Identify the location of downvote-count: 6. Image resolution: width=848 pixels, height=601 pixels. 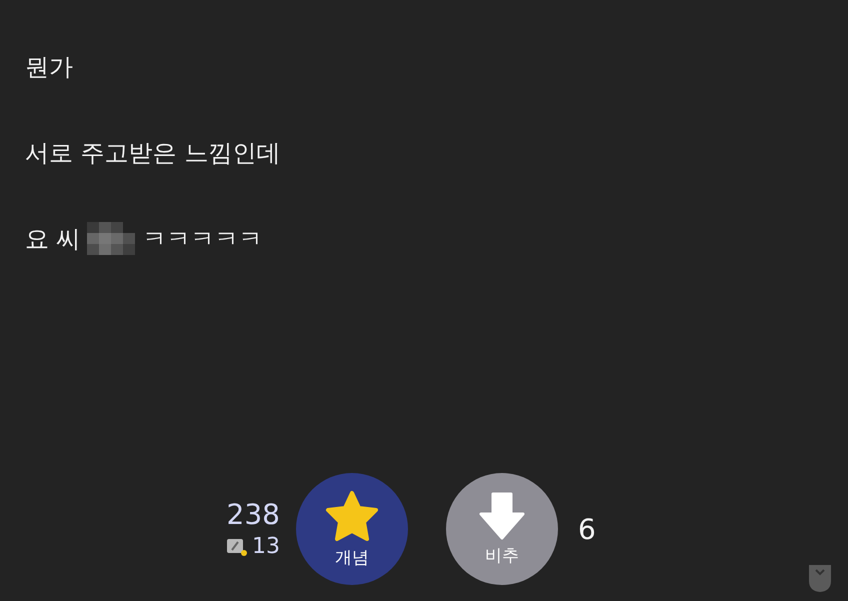
(587, 529).